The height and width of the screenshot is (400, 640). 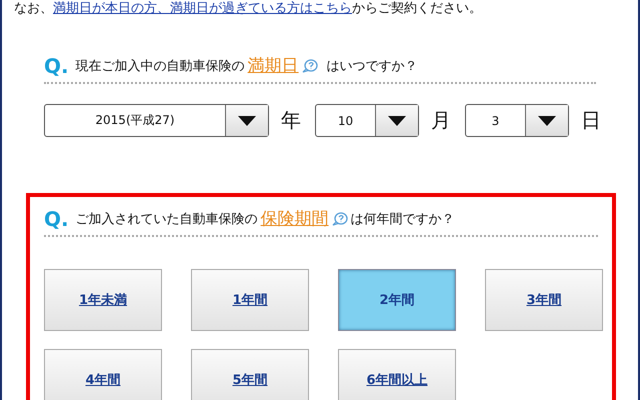 What do you see at coordinates (441, 120) in the screenshot?
I see `unit-label: 月` at bounding box center [441, 120].